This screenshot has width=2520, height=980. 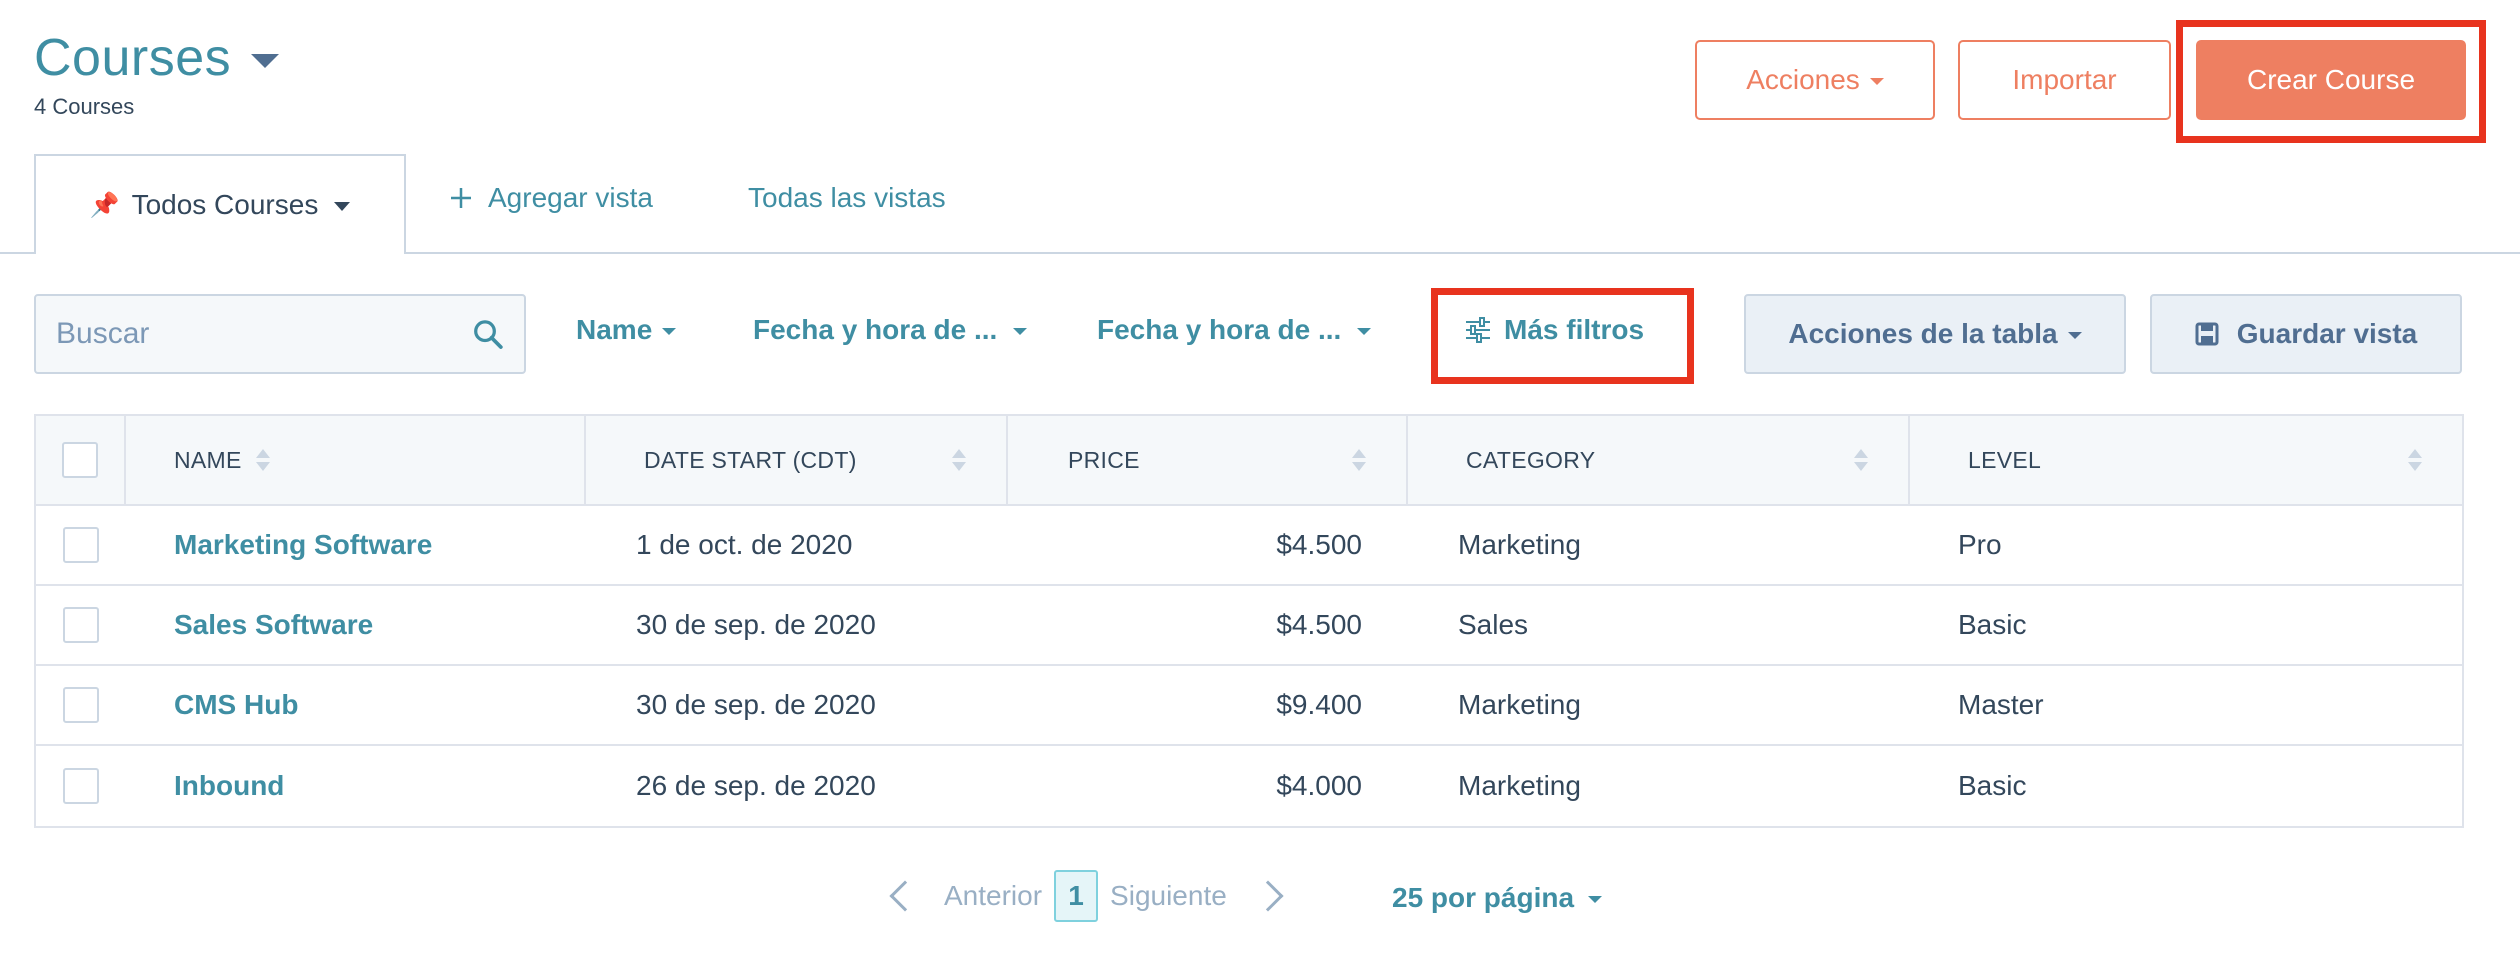 What do you see at coordinates (993, 896) in the screenshot?
I see `previous-page-link: Anterior` at bounding box center [993, 896].